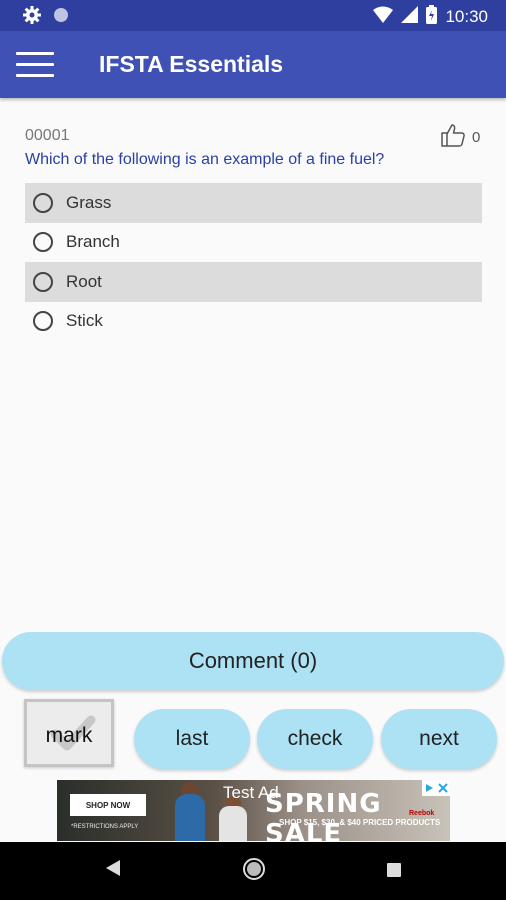 This screenshot has width=506, height=900. Describe the element at coordinates (84, 321) in the screenshot. I see `answer-option-label: Stick` at that location.